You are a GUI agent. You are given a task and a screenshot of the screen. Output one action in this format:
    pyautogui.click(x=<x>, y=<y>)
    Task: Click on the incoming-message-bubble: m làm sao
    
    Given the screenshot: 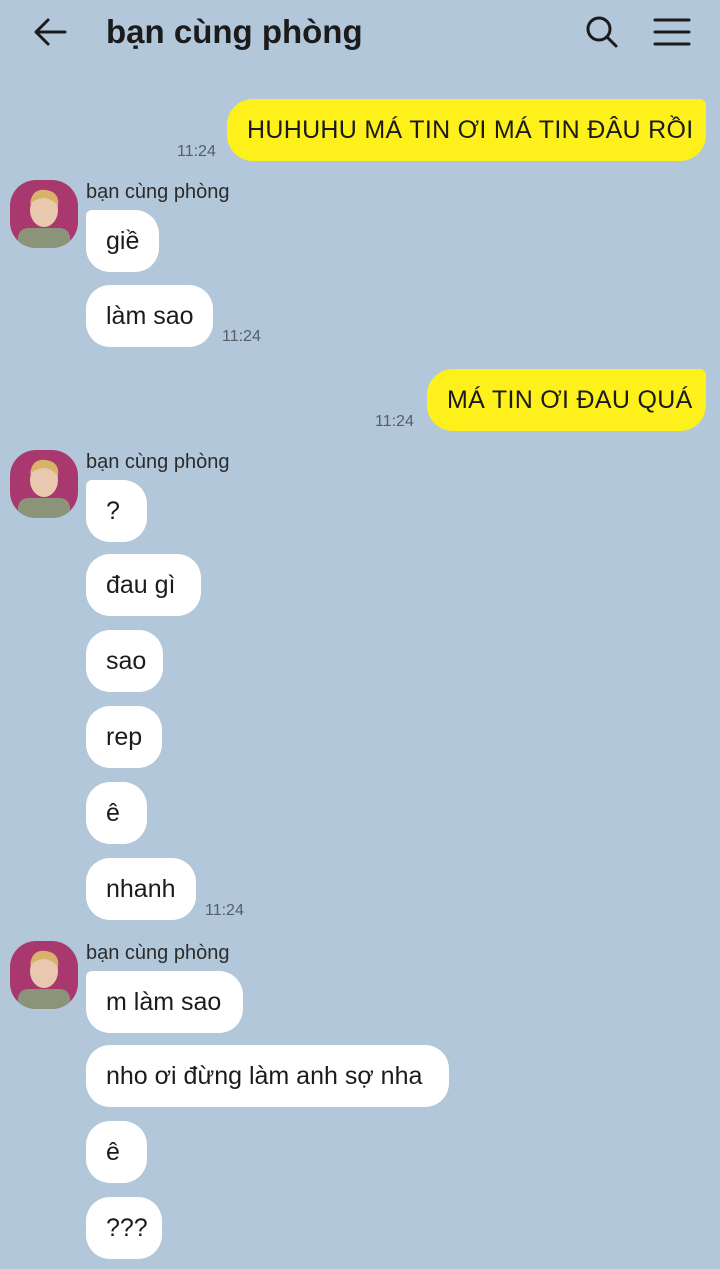 What is the action you would take?
    pyautogui.click(x=164, y=1002)
    